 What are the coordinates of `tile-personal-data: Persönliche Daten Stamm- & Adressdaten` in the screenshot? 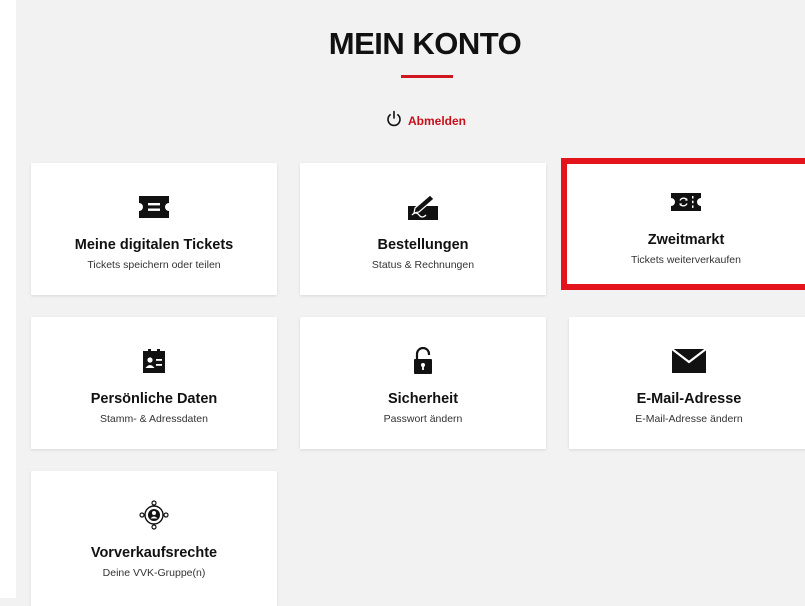 It's located at (154, 383).